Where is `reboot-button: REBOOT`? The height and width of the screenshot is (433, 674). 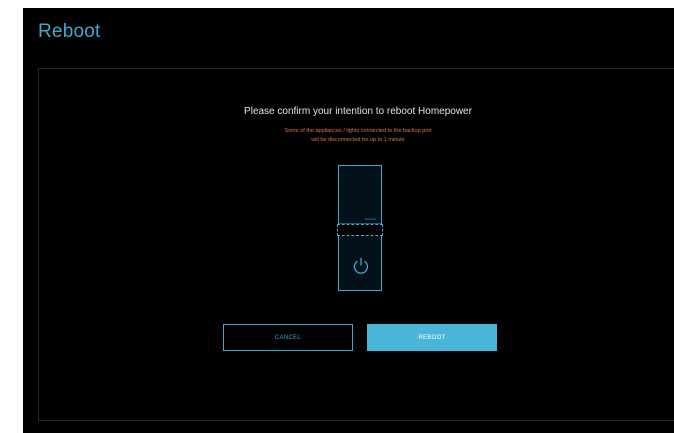
reboot-button: REBOOT is located at coordinates (432, 337).